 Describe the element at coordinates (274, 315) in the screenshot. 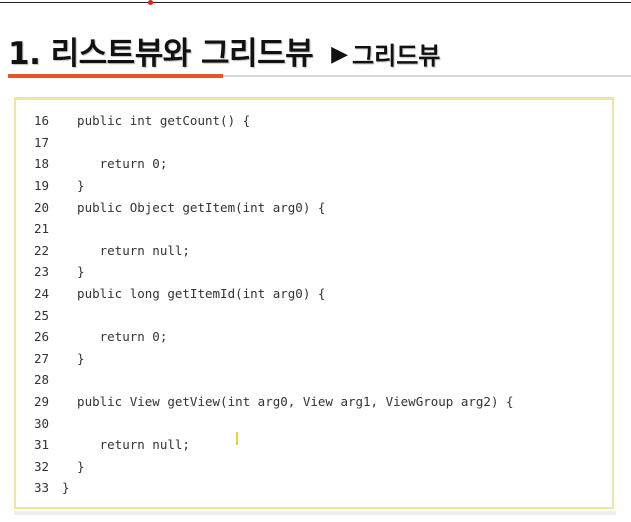

I see `code-line: 25` at that location.